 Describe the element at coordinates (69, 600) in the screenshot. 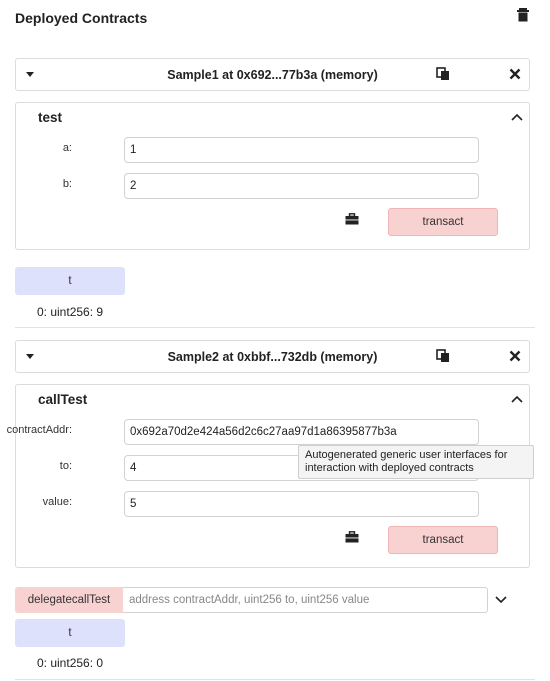

I see `delegatecalltest-button: delegatecallTest` at that location.